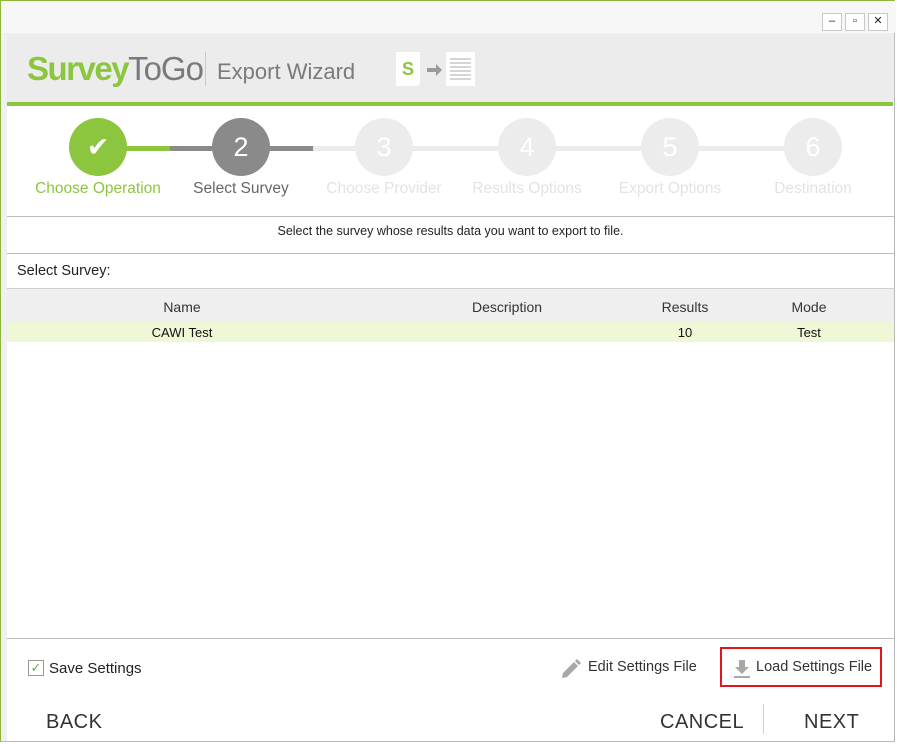 The width and height of the screenshot is (897, 744). Describe the element at coordinates (448, 17) in the screenshot. I see `title-bar: – ▫ ✕` at that location.